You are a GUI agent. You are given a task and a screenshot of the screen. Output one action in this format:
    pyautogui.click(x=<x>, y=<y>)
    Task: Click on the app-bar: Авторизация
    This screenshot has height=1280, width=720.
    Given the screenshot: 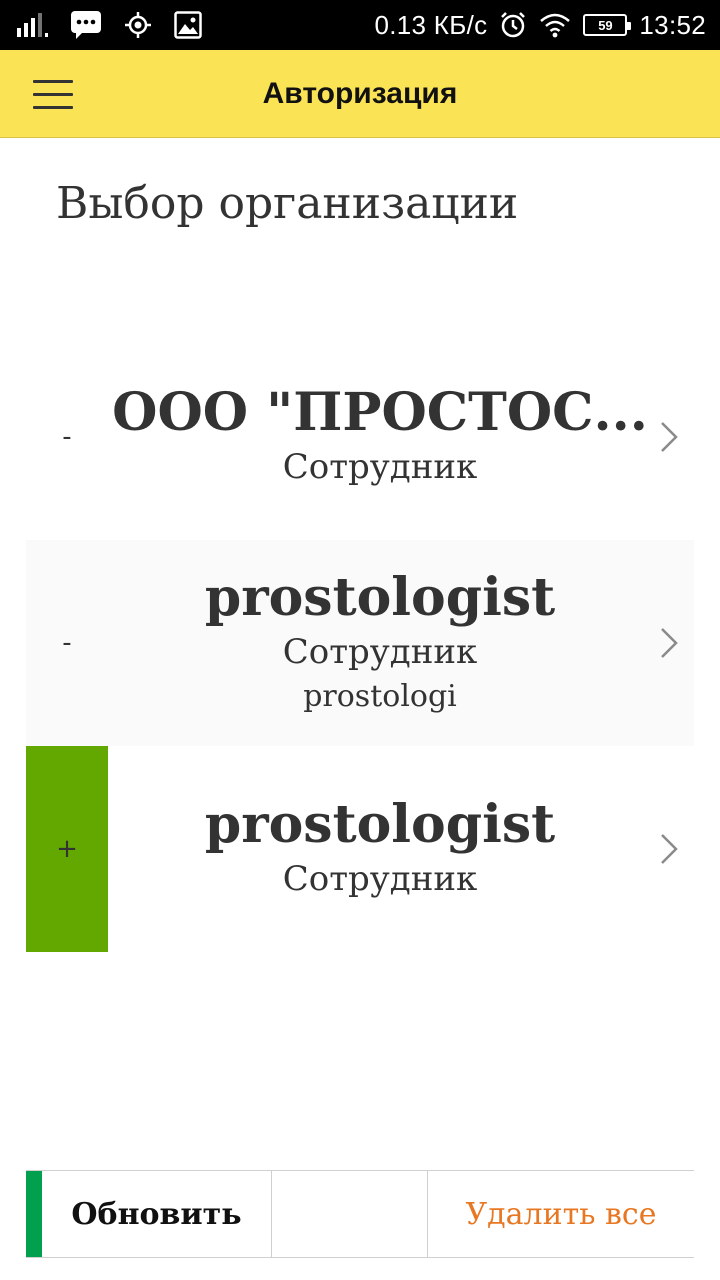 What is the action you would take?
    pyautogui.click(x=360, y=94)
    